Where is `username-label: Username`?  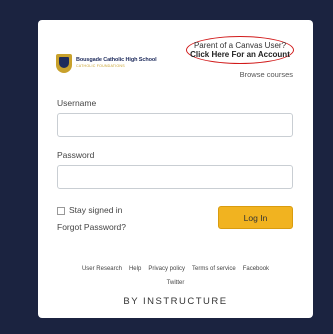
username-label: Username is located at coordinates (77, 103).